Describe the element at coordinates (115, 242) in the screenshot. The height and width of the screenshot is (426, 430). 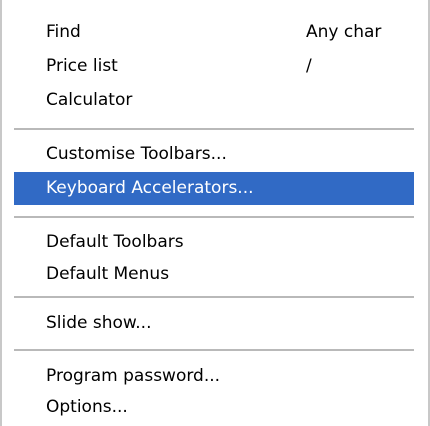
I see `menu-item-label: Default Toolbars` at that location.